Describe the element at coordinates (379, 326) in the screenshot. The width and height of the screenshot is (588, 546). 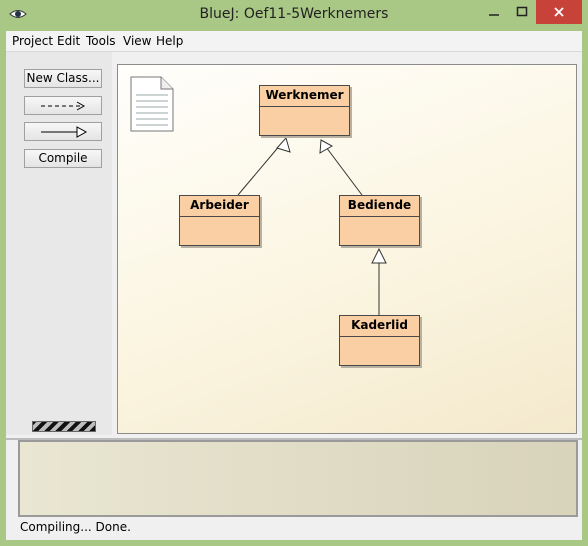
I see `class-name: Kaderlid` at that location.